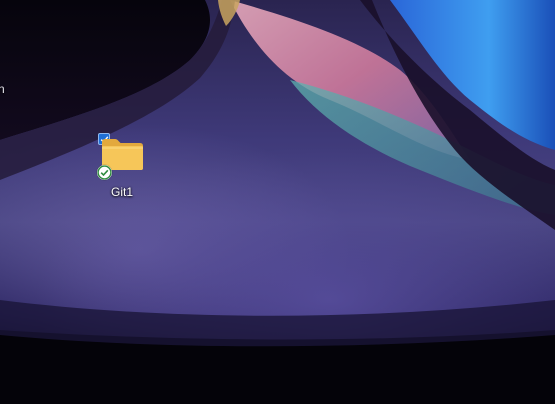 This screenshot has height=404, width=555. Describe the element at coordinates (2, 89) in the screenshot. I see `desktop-edge-label: n` at that location.